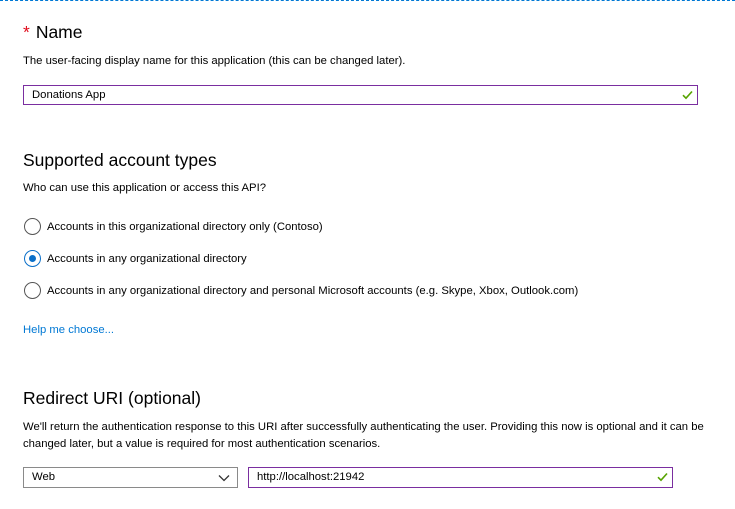 This screenshot has width=735, height=509. What do you see at coordinates (224, 478) in the screenshot?
I see `chevron-down-icon` at bounding box center [224, 478].